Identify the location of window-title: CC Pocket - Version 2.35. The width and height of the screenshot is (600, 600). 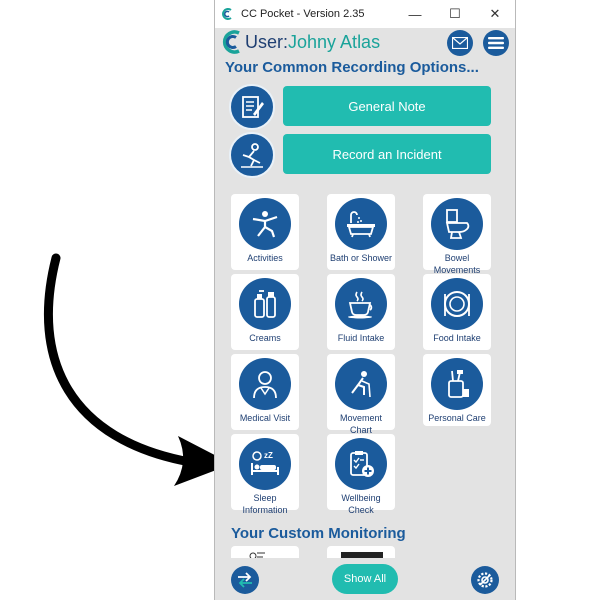
(303, 14).